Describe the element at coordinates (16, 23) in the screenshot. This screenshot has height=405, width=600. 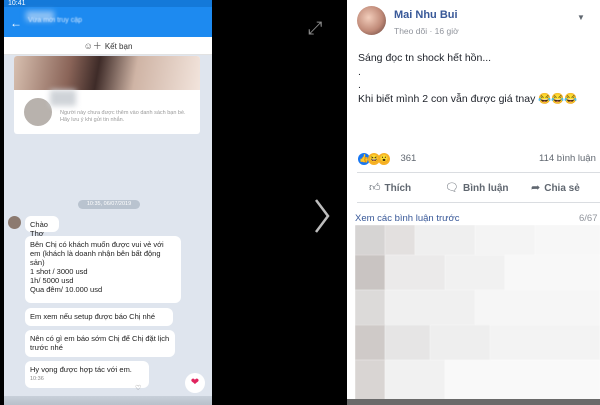
I see `back-arrow-icon: ←` at that location.